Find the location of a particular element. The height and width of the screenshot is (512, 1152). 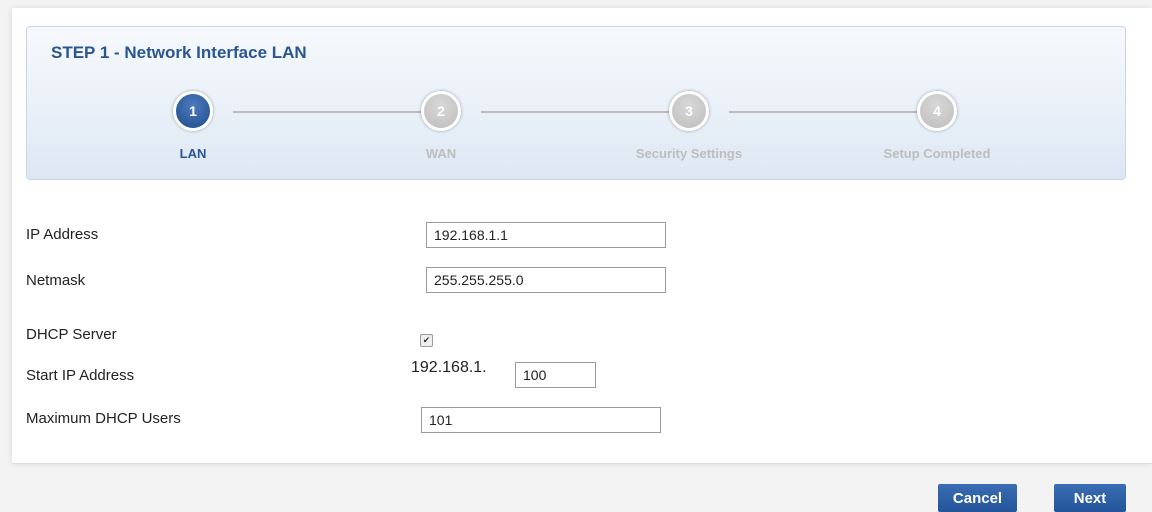

start-ip-input is located at coordinates (555, 375).